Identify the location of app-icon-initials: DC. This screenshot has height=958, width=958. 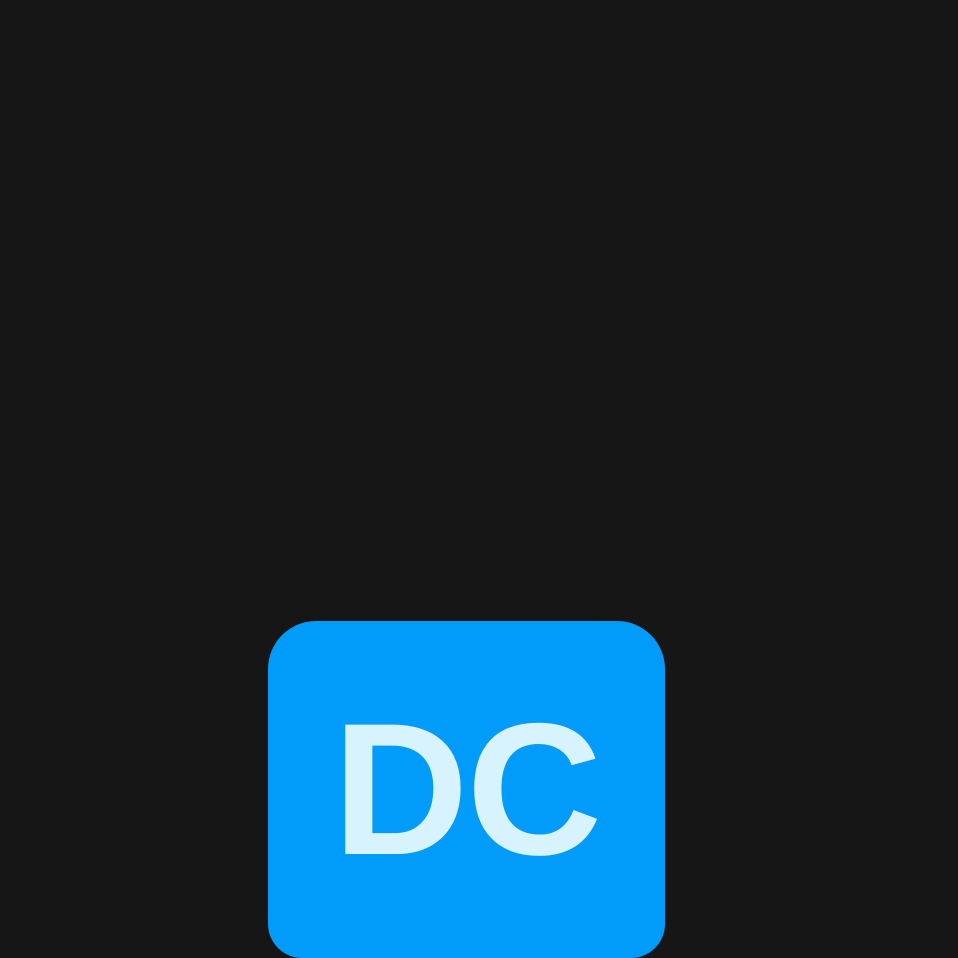
(467, 789).